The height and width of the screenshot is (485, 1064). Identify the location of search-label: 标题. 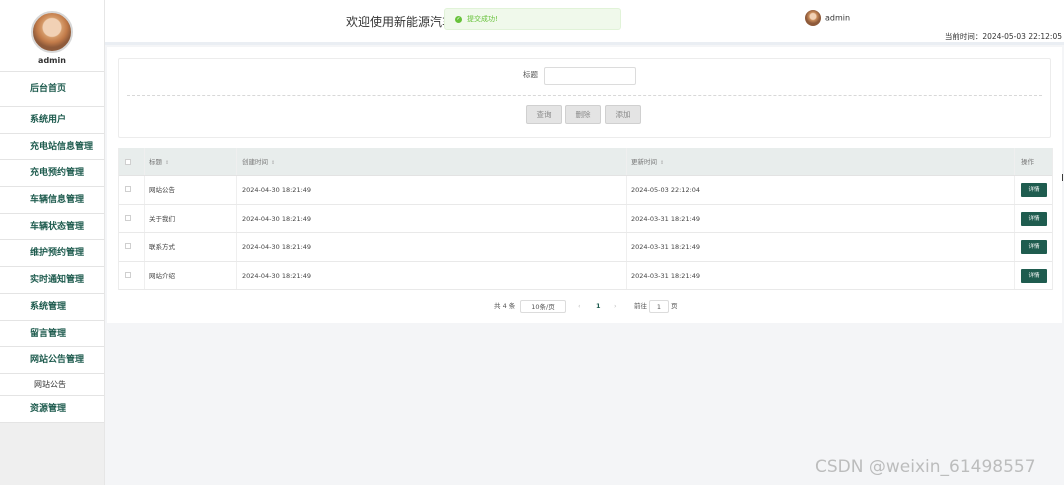
(530, 74).